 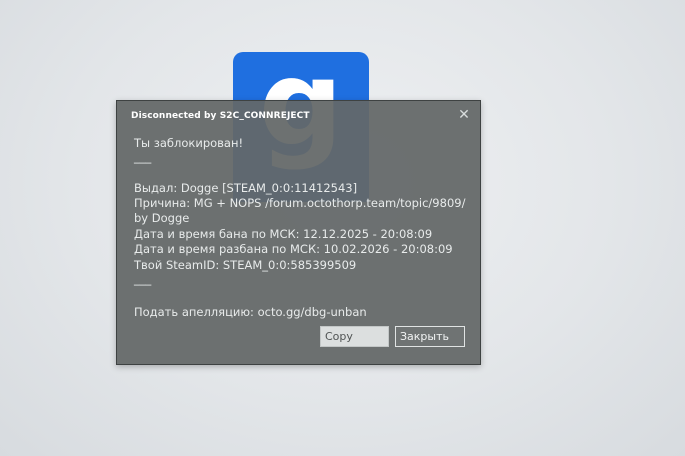 What do you see at coordinates (189, 143) in the screenshot?
I see `ban-heading: Ты заблокирован!` at bounding box center [189, 143].